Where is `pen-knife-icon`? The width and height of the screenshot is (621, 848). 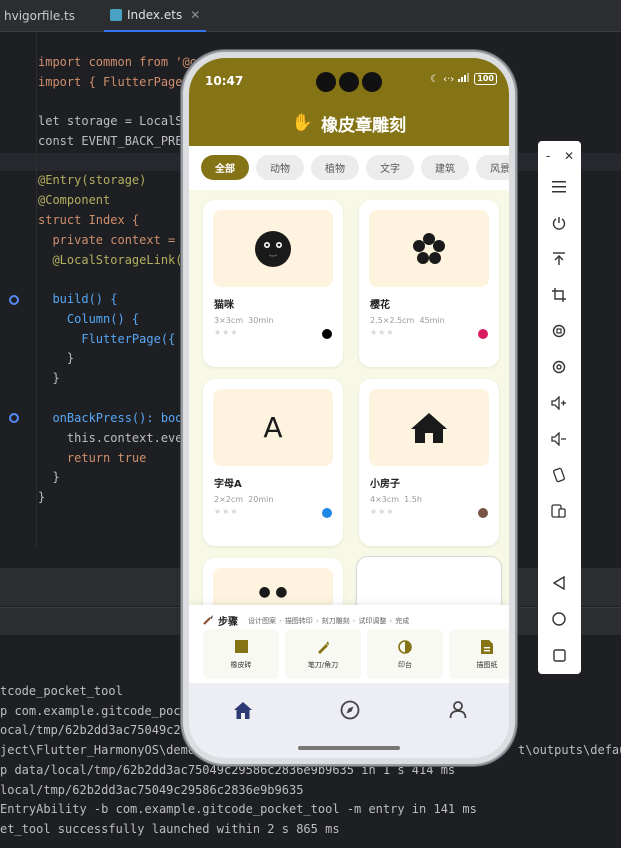
pen-knife-icon is located at coordinates (323, 647).